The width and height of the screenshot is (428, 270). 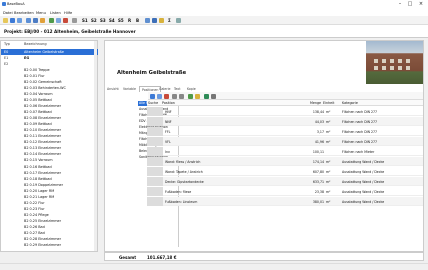 What do you see at coordinates (49, 234) in the screenshot?
I see `tree-row: B2 0.27 Bad` at bounding box center [49, 234].